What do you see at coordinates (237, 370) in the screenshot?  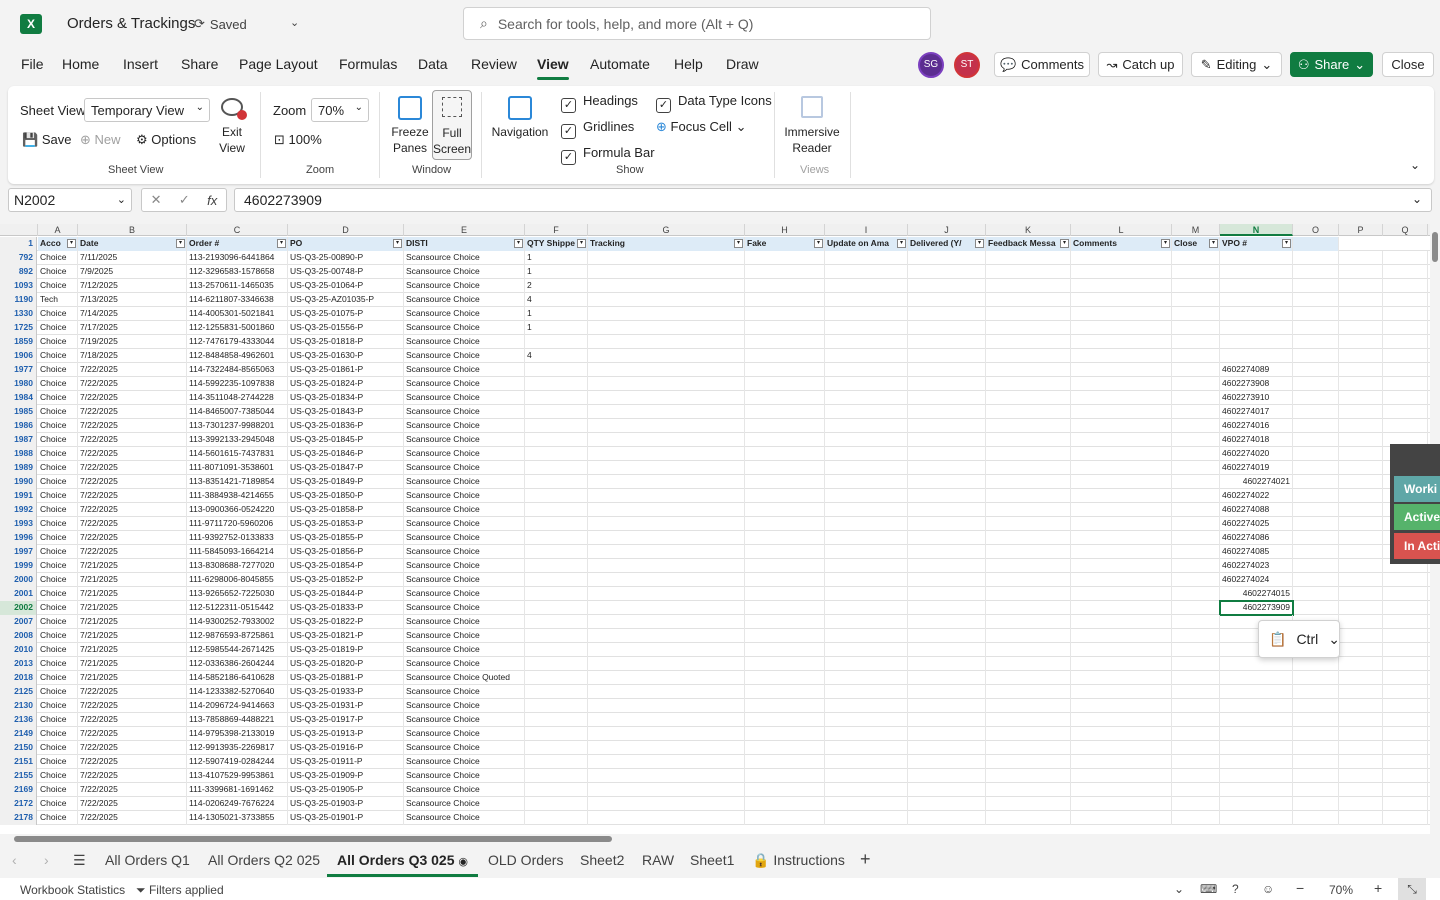 I see `cell-c: 114-7322484-8565063` at bounding box center [237, 370].